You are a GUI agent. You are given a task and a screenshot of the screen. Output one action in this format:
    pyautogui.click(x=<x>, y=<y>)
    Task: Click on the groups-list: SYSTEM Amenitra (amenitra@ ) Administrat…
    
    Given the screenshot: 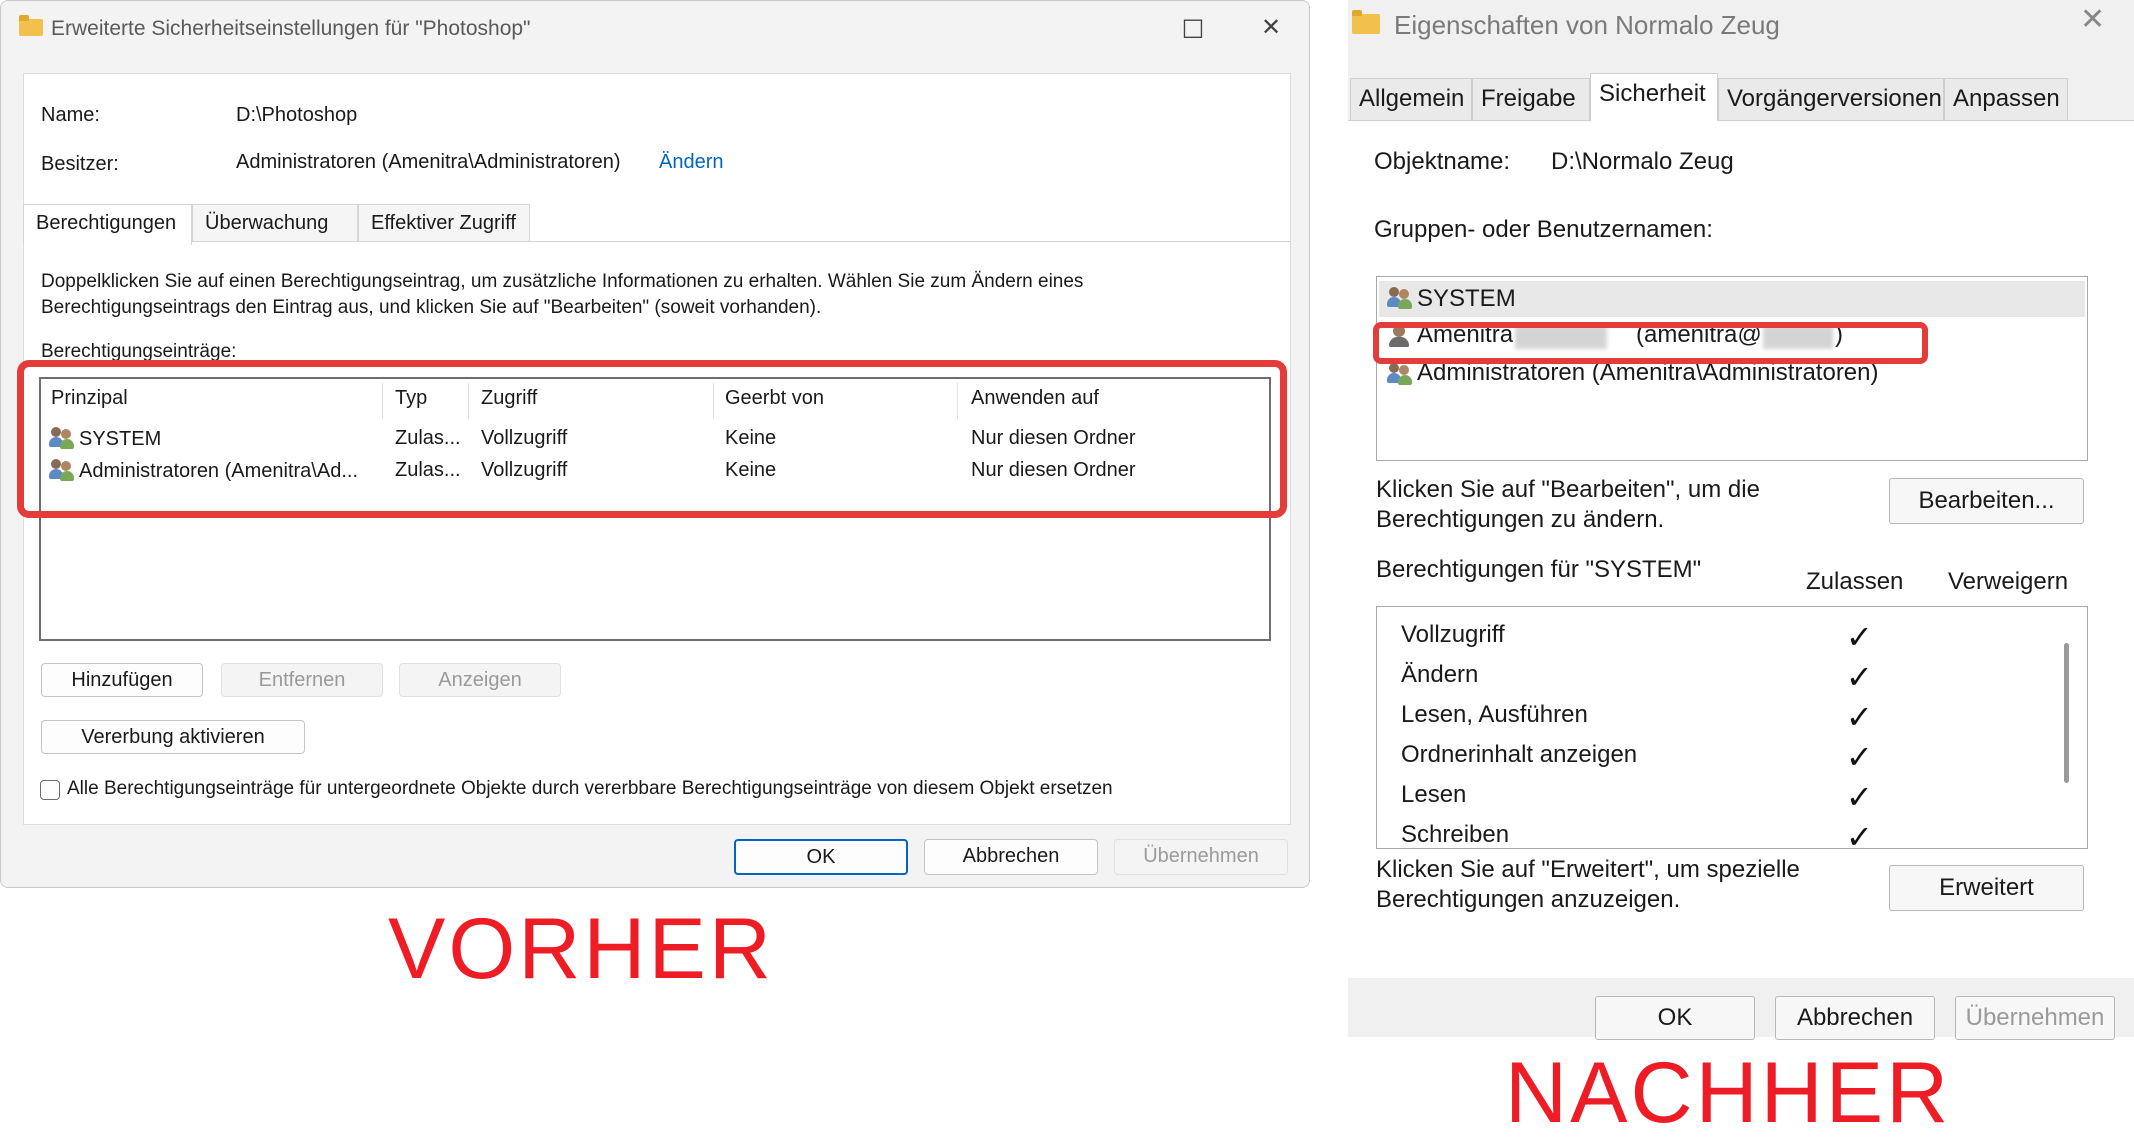 What is the action you would take?
    pyautogui.click(x=1732, y=368)
    